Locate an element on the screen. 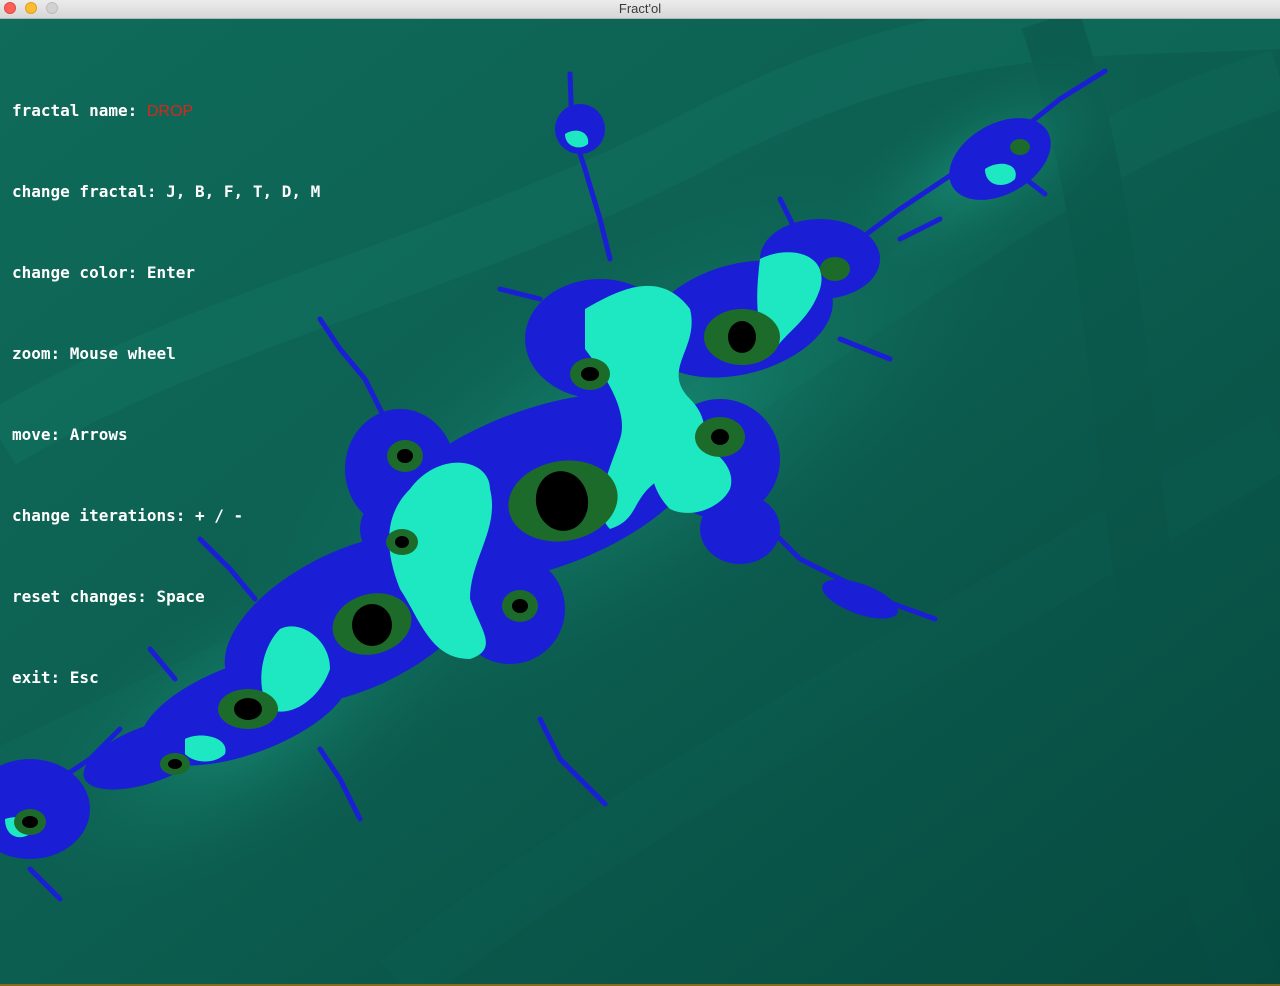 The width and height of the screenshot is (1280, 986). hint-reset-changes: reset changes: Space is located at coordinates (108, 596).